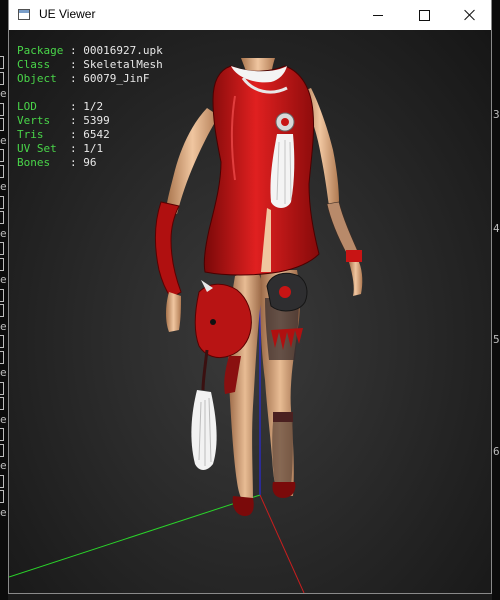 This screenshot has width=500, height=600. I want to click on info-row: LOD : 1/2, so click(90, 107).